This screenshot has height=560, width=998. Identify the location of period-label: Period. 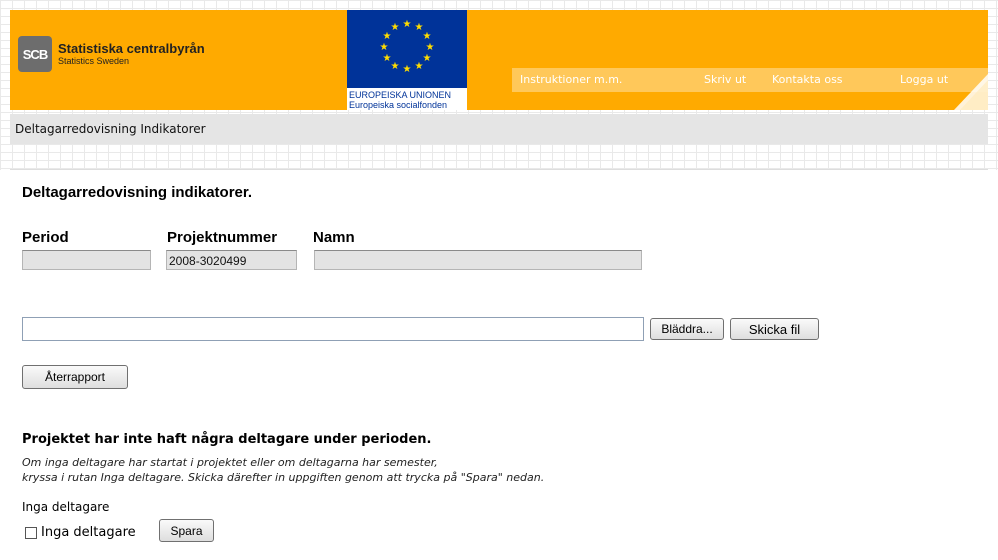
(45, 237).